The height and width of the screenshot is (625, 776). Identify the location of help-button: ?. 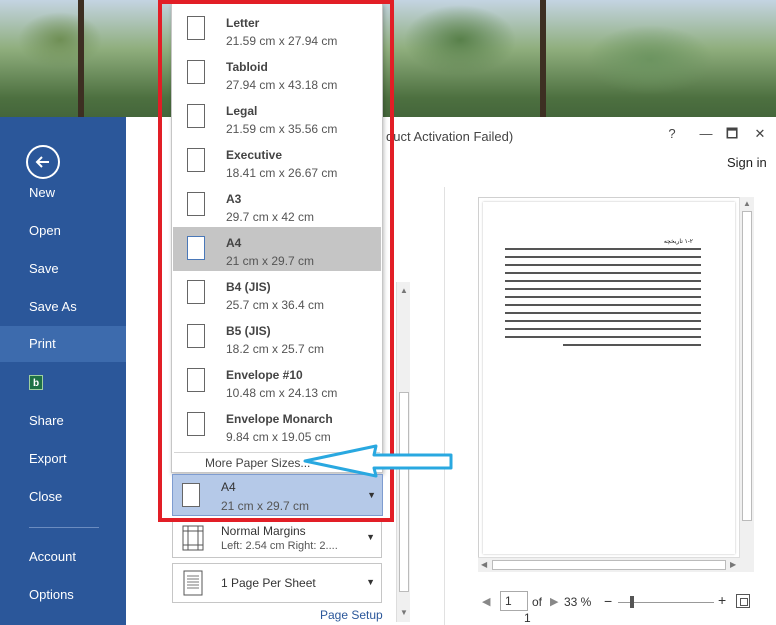
(672, 134).